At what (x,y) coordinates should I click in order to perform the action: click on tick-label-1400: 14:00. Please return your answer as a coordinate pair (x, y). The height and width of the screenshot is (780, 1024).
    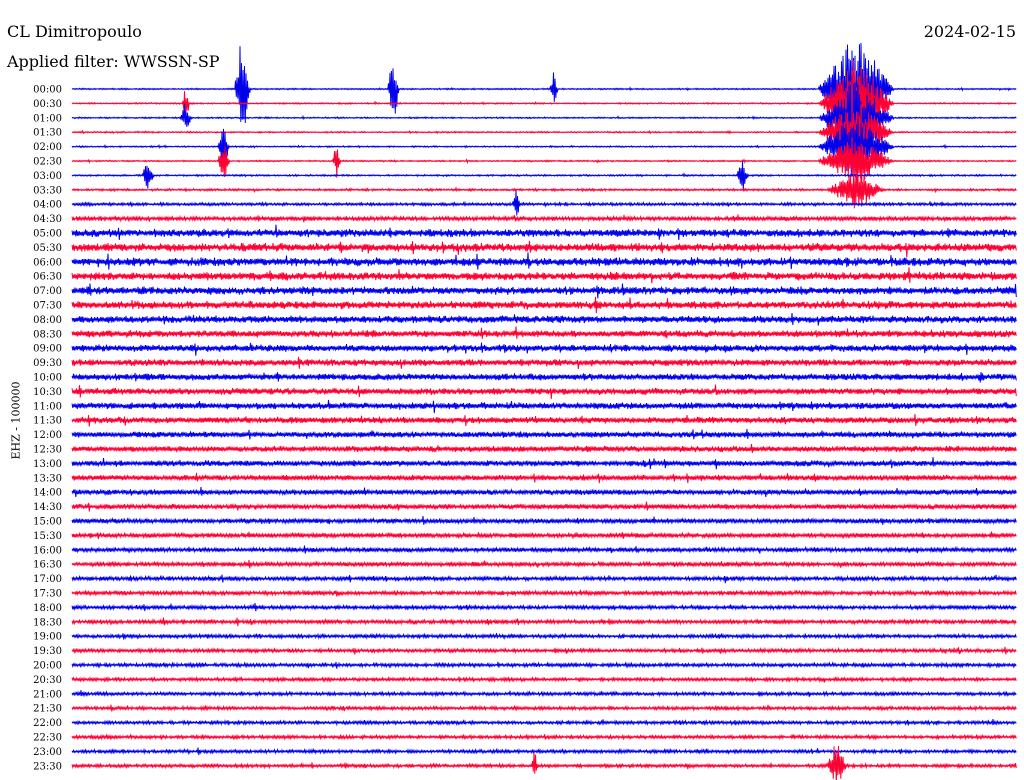
    Looking at the image, I should click on (47, 493).